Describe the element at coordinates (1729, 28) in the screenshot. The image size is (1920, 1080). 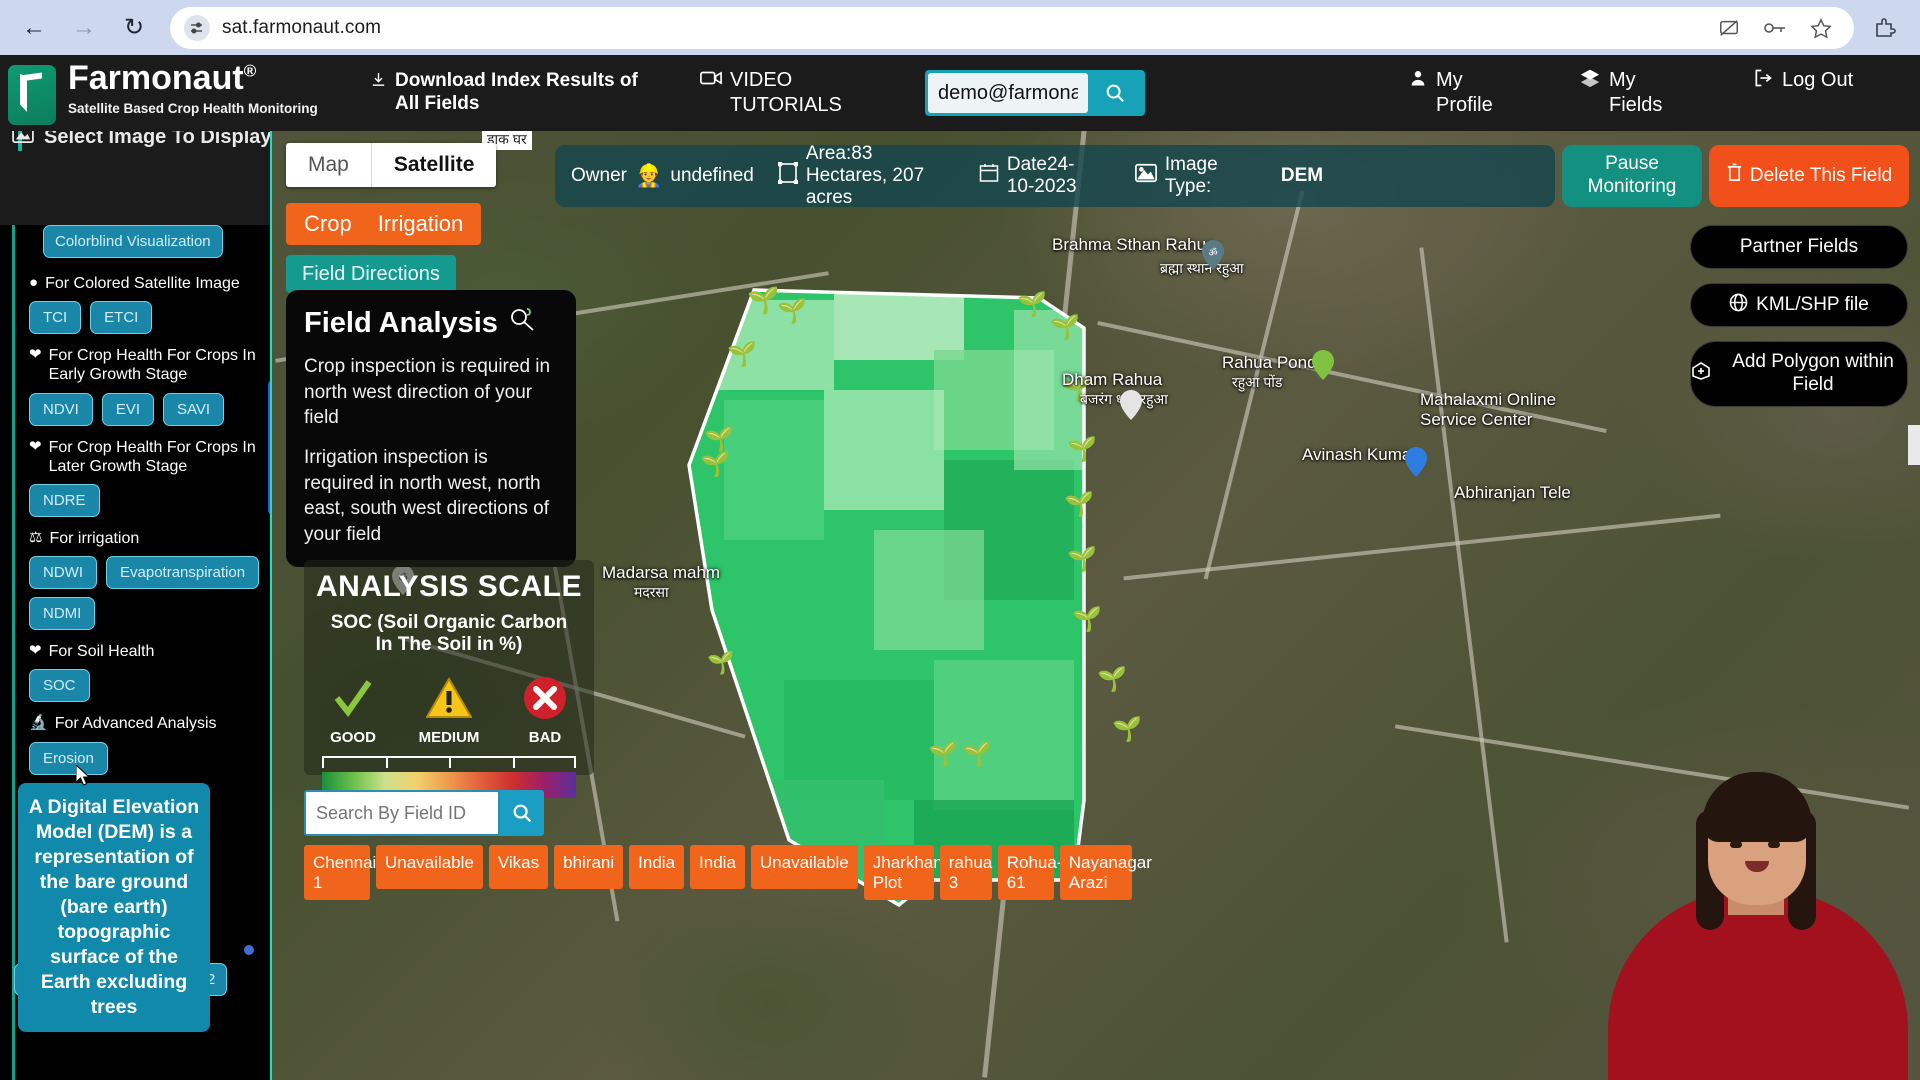
I see `cast-blocked-icon` at that location.